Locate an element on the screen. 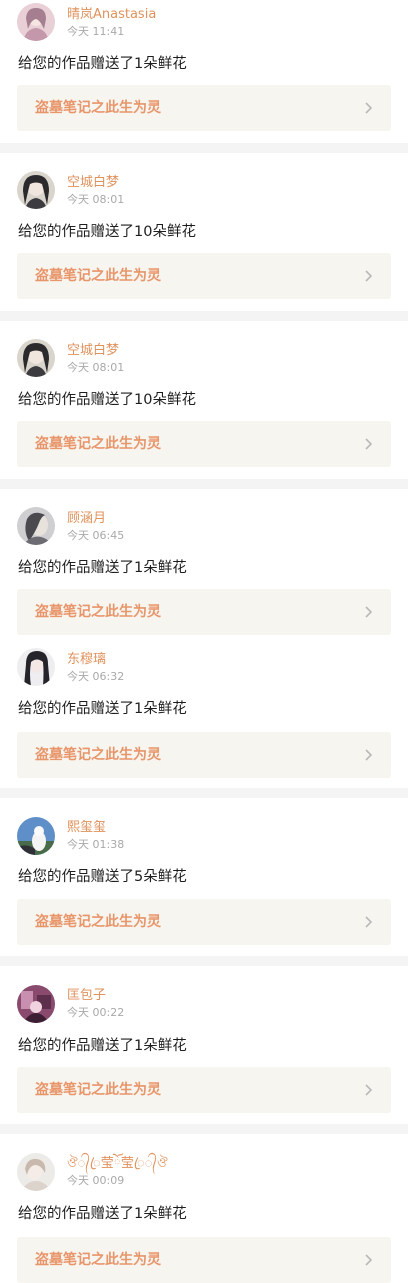 The image size is (408, 1283). gift-message: 给您的作品赠送了5朵鲜花 is located at coordinates (102, 877).